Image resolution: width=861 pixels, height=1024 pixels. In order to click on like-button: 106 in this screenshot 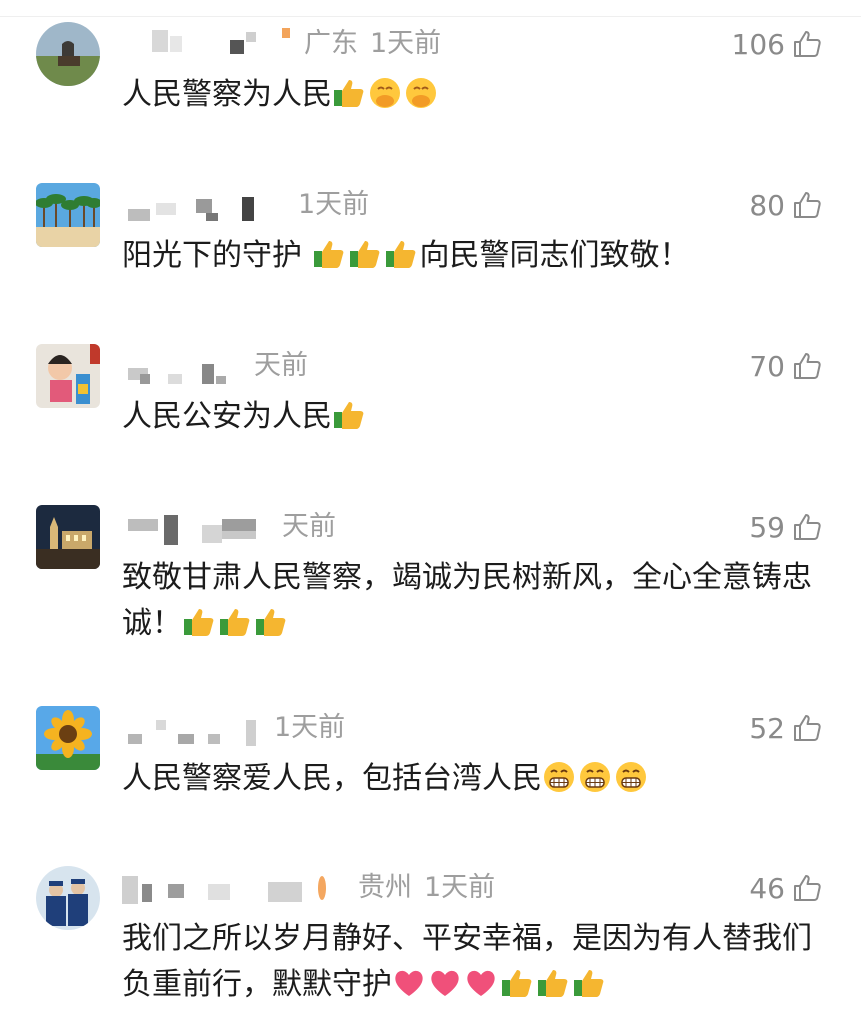, I will do `click(777, 44)`.